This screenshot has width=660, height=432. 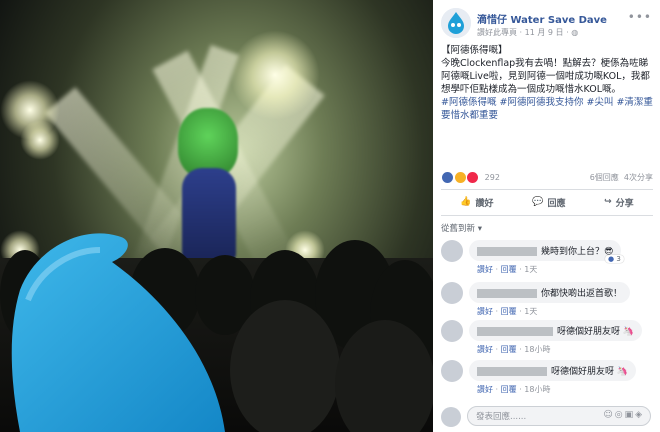 I want to click on reactions-bar: 292 6個回應 4次分享, so click(x=547, y=178).